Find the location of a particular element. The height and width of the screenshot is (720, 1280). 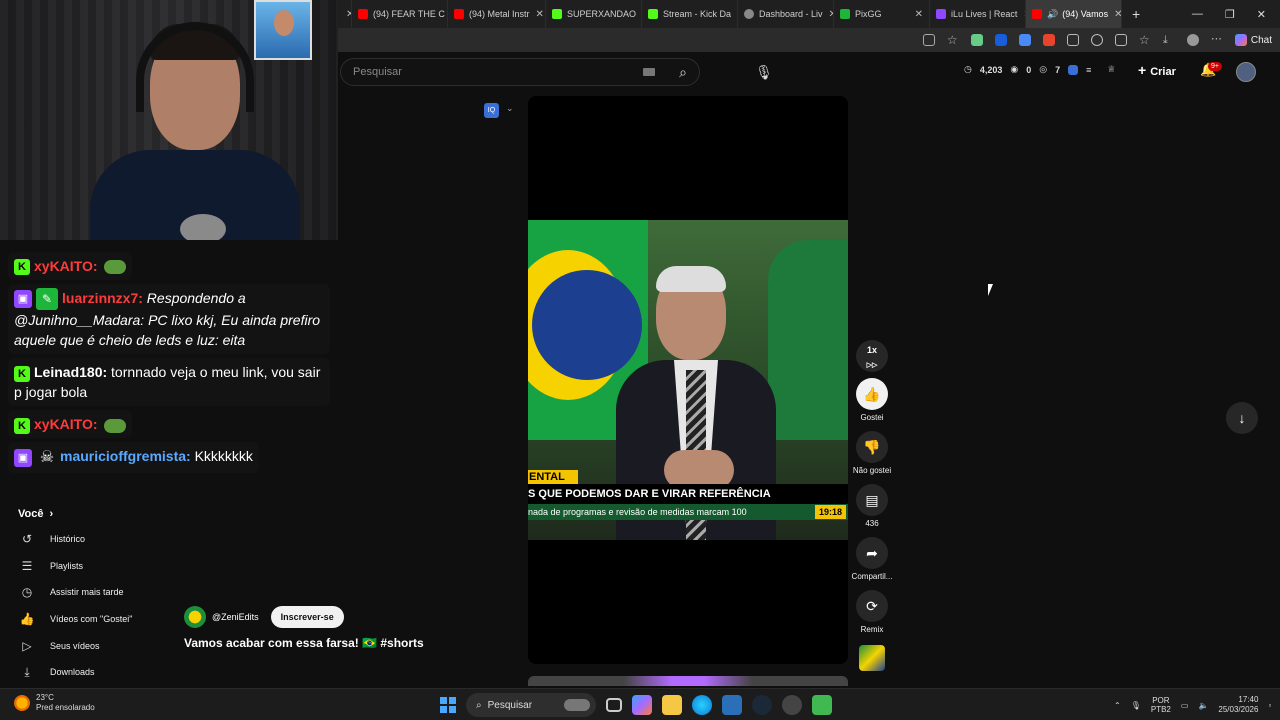

subscribe-button: Inscrever-se is located at coordinates (307, 617).